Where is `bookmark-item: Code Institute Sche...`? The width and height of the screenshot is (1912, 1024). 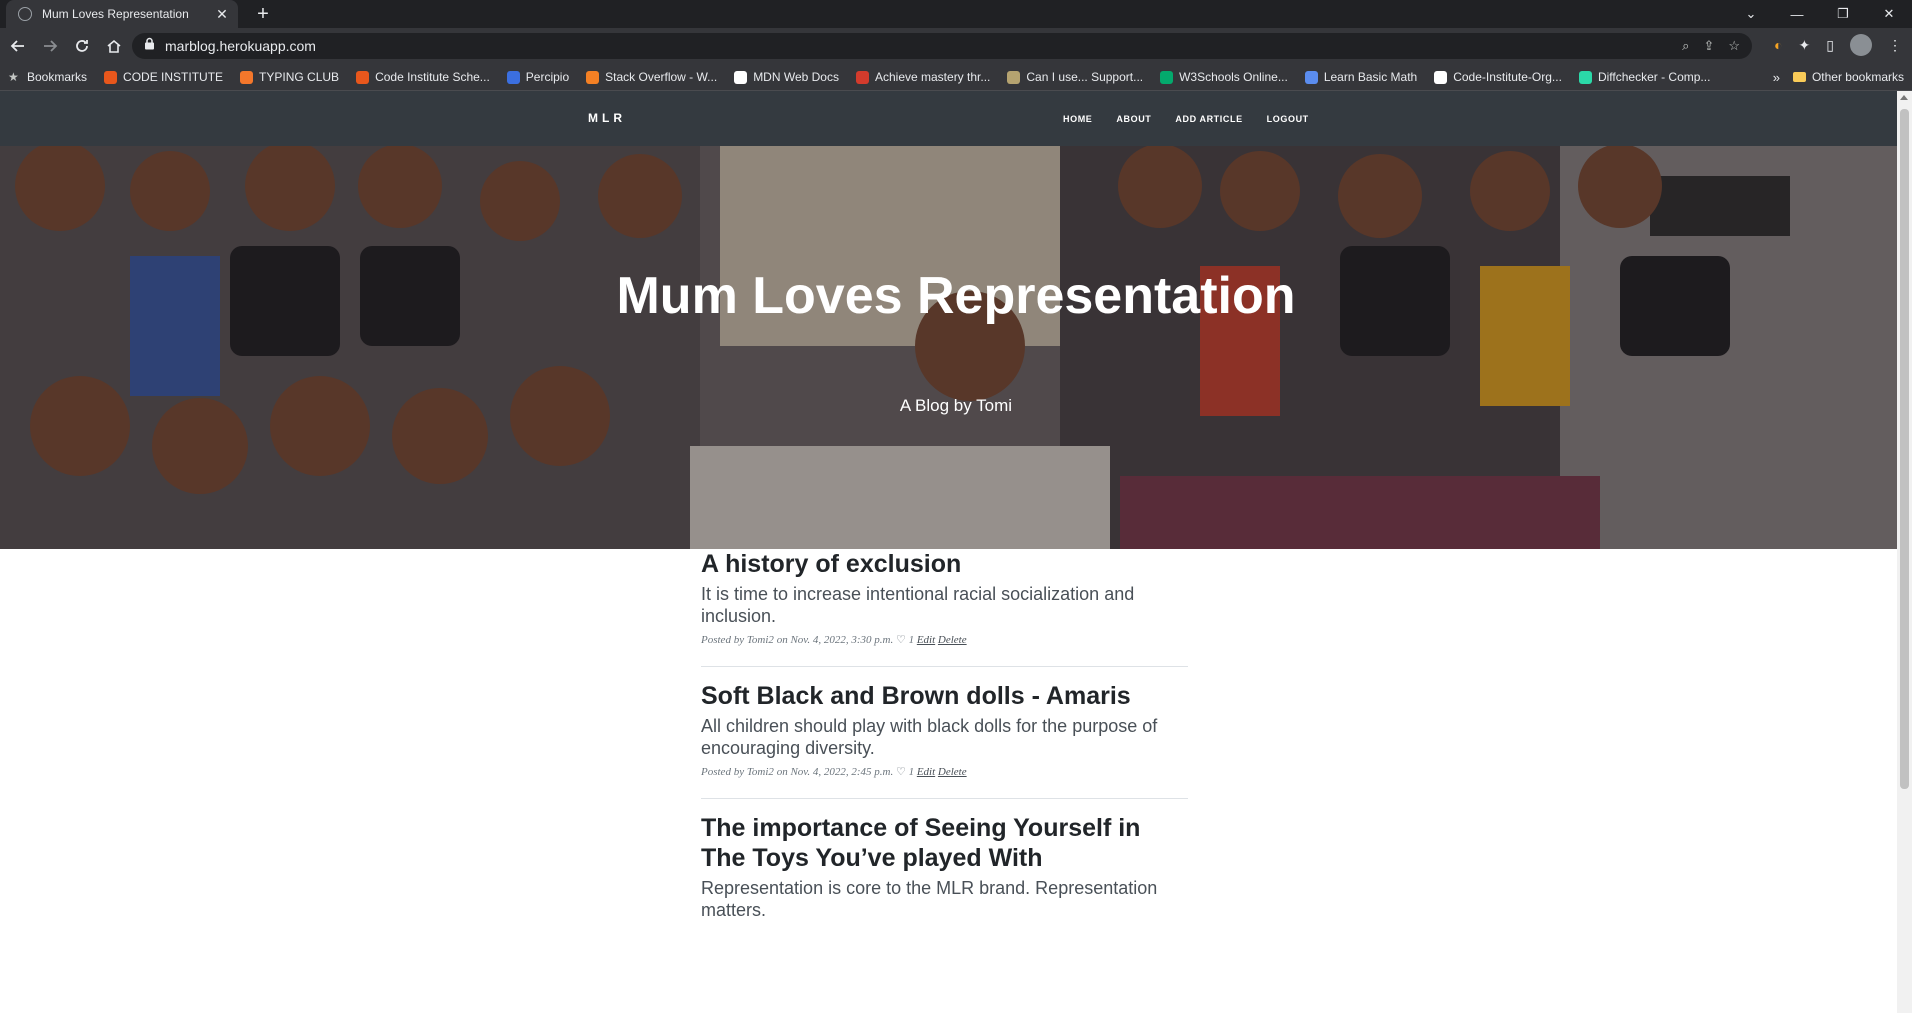 bookmark-item: Code Institute Sche... is located at coordinates (423, 77).